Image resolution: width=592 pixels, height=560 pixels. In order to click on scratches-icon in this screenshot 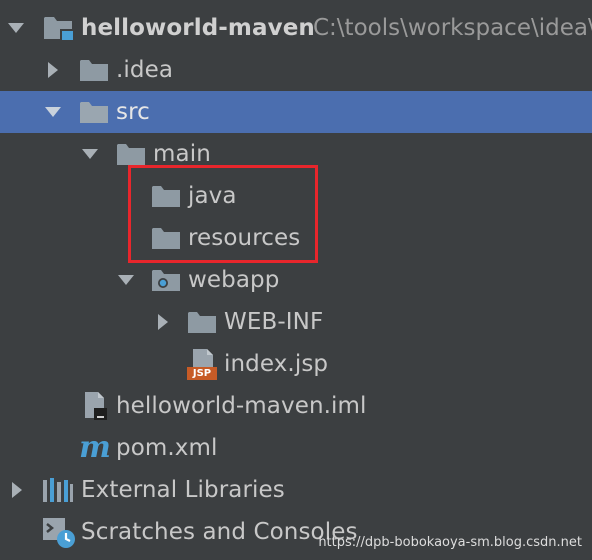, I will do `click(59, 532)`.